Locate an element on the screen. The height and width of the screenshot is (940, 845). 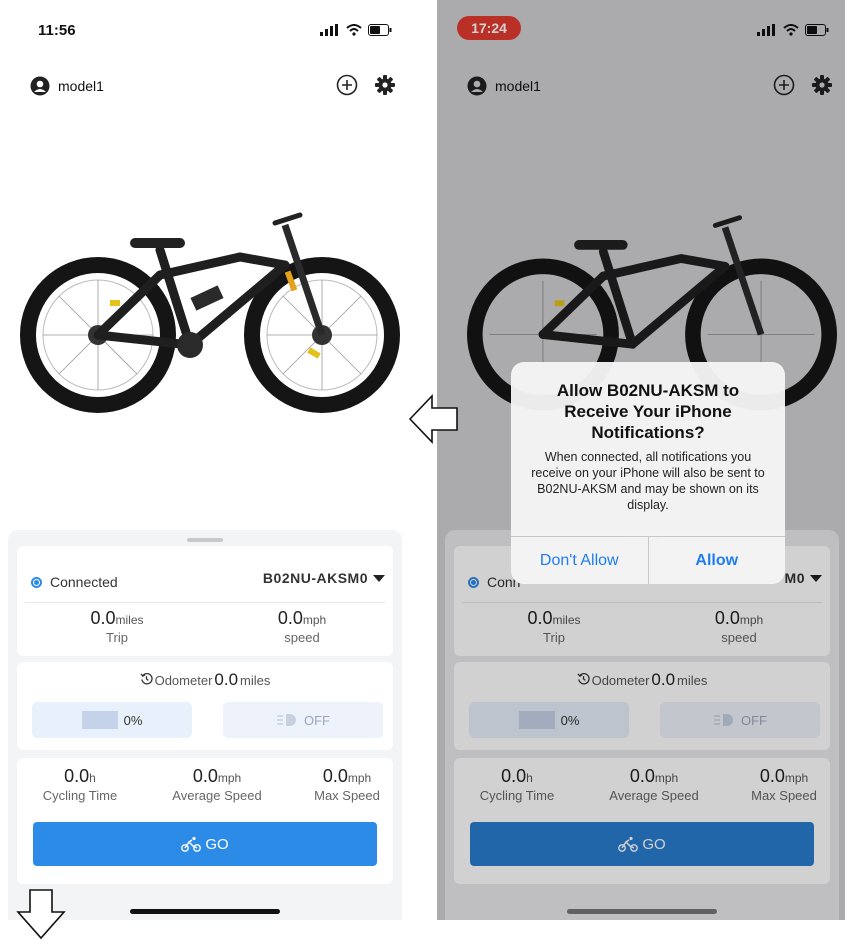
alert-actions: Don't Allow Allow is located at coordinates (648, 560).